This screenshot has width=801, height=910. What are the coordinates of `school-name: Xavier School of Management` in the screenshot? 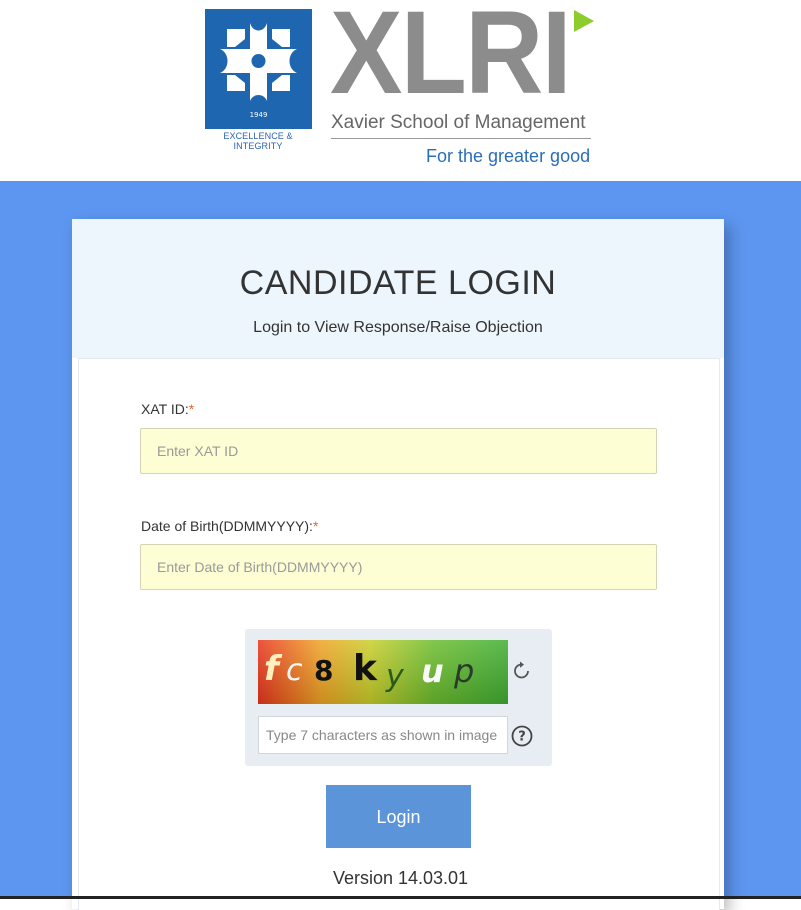 It's located at (458, 122).